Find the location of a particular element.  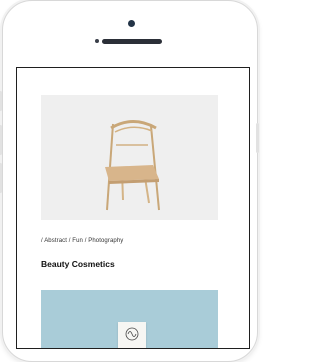

portfolio-categories: / Abstract / Fun / Photography is located at coordinates (82, 241).